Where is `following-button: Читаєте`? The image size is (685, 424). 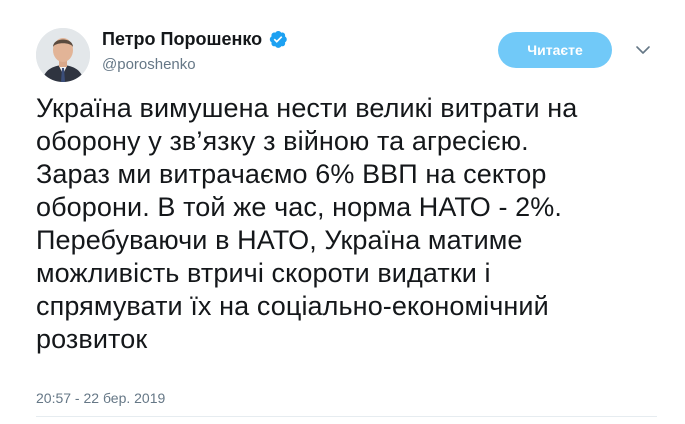
following-button: Читаєте is located at coordinates (555, 50).